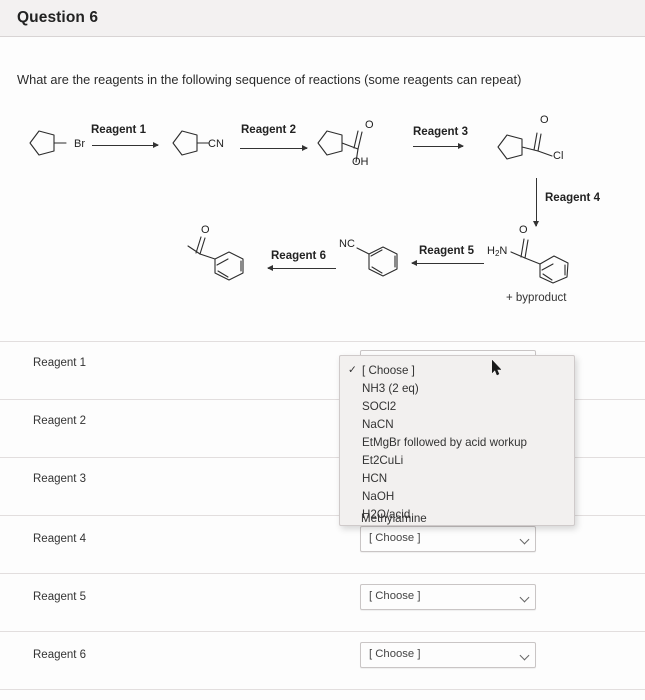 This screenshot has width=645, height=700. Describe the element at coordinates (388, 370) in the screenshot. I see `dropdown-option-0: [ Choose ]` at that location.